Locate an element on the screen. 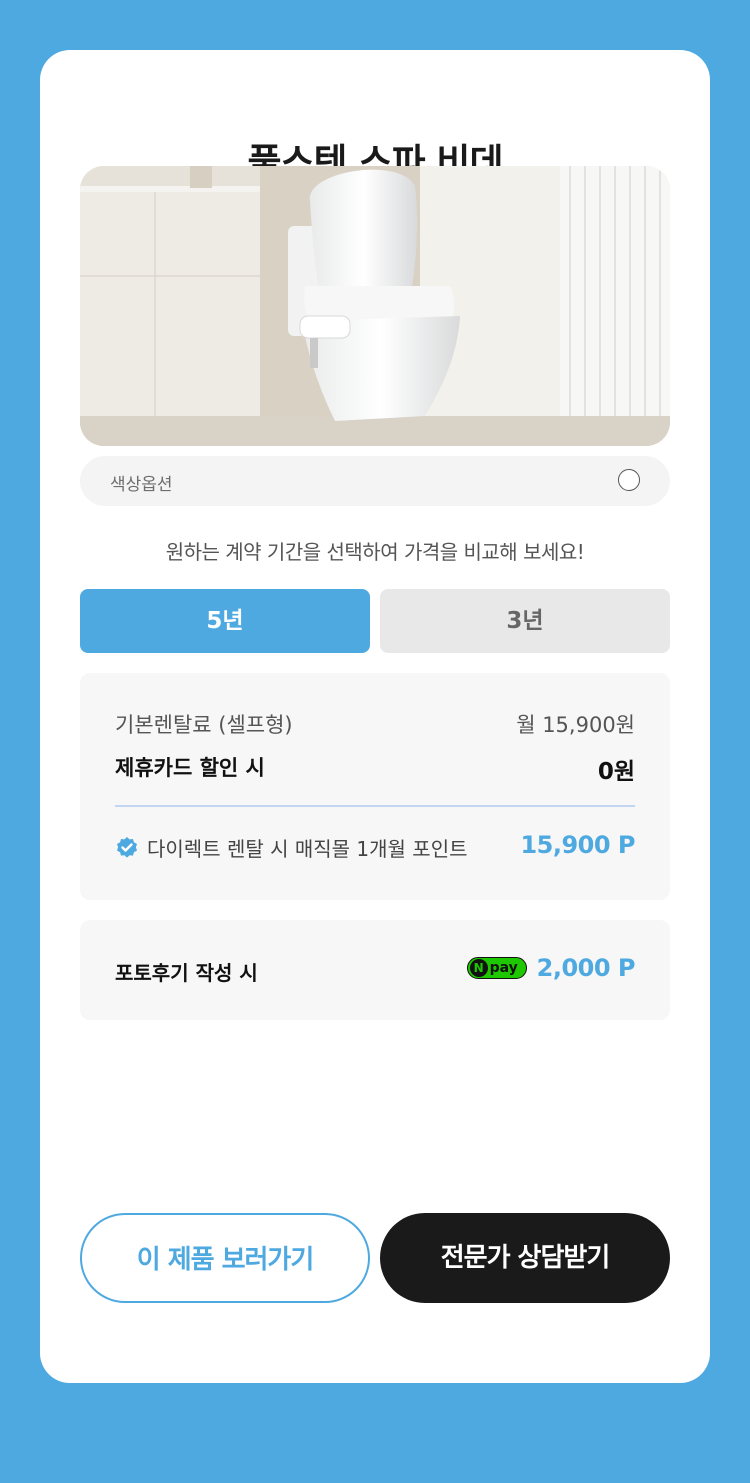  npay-badge-text: pay is located at coordinates (503, 968).